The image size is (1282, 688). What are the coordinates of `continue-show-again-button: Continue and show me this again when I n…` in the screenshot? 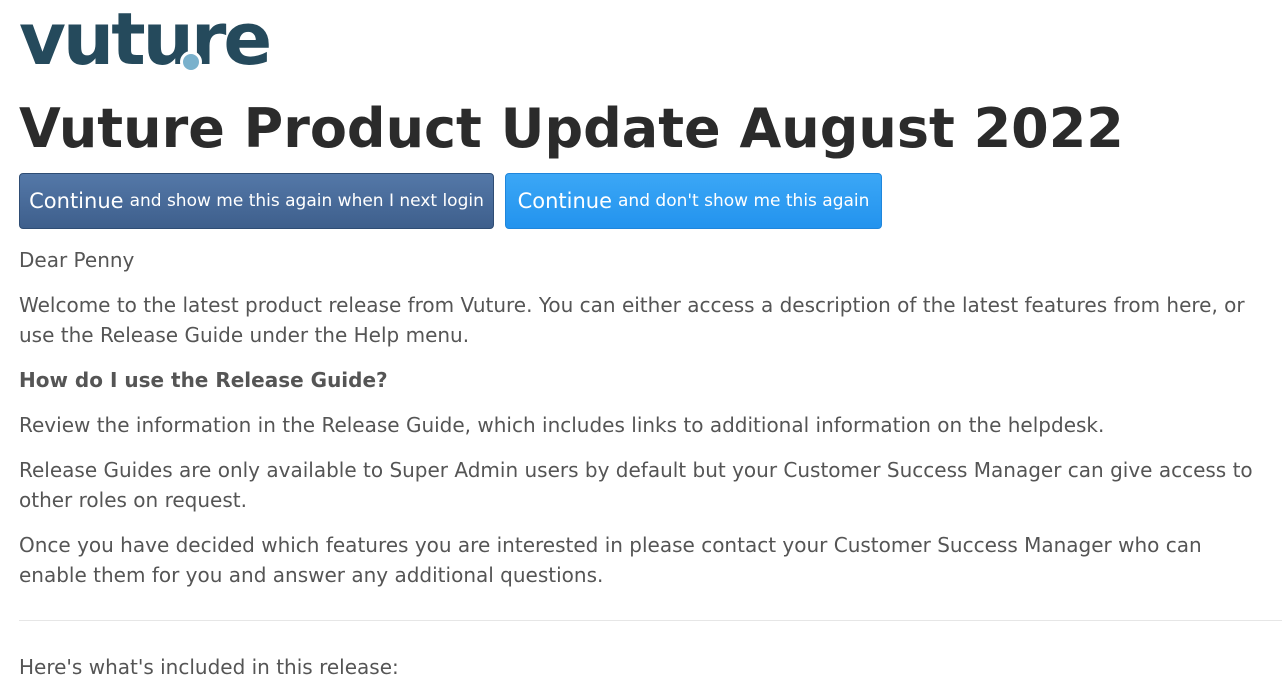 It's located at (256, 201).